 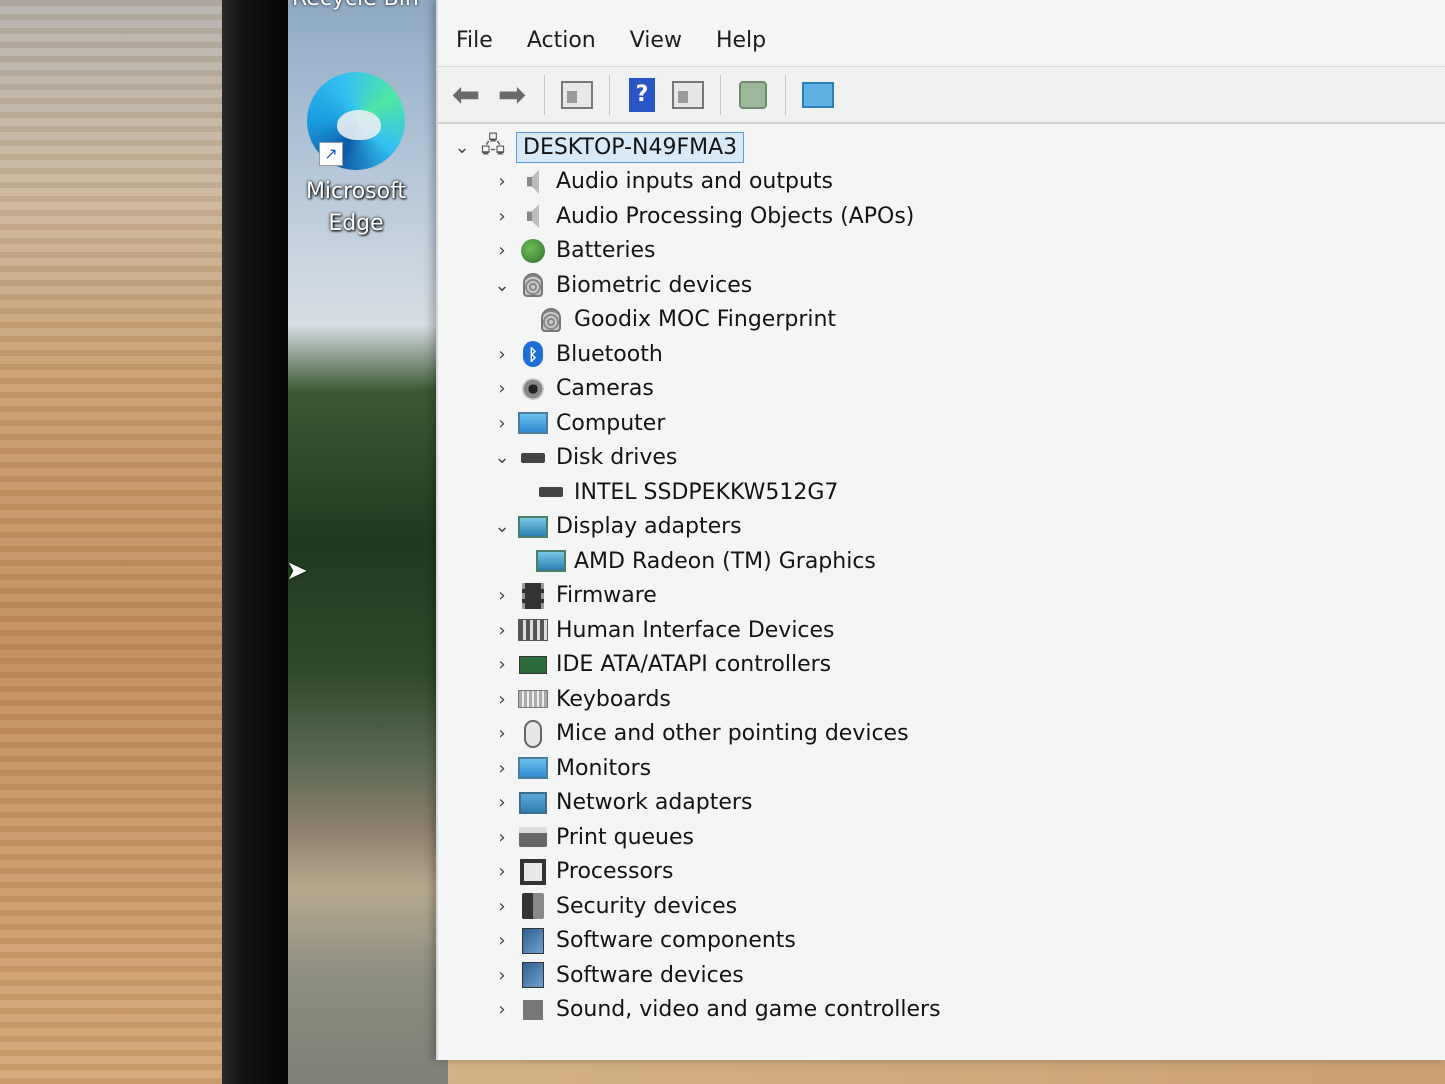 What do you see at coordinates (941, 95) in the screenshot?
I see `toolbar: ⬅ ➡ ?` at bounding box center [941, 95].